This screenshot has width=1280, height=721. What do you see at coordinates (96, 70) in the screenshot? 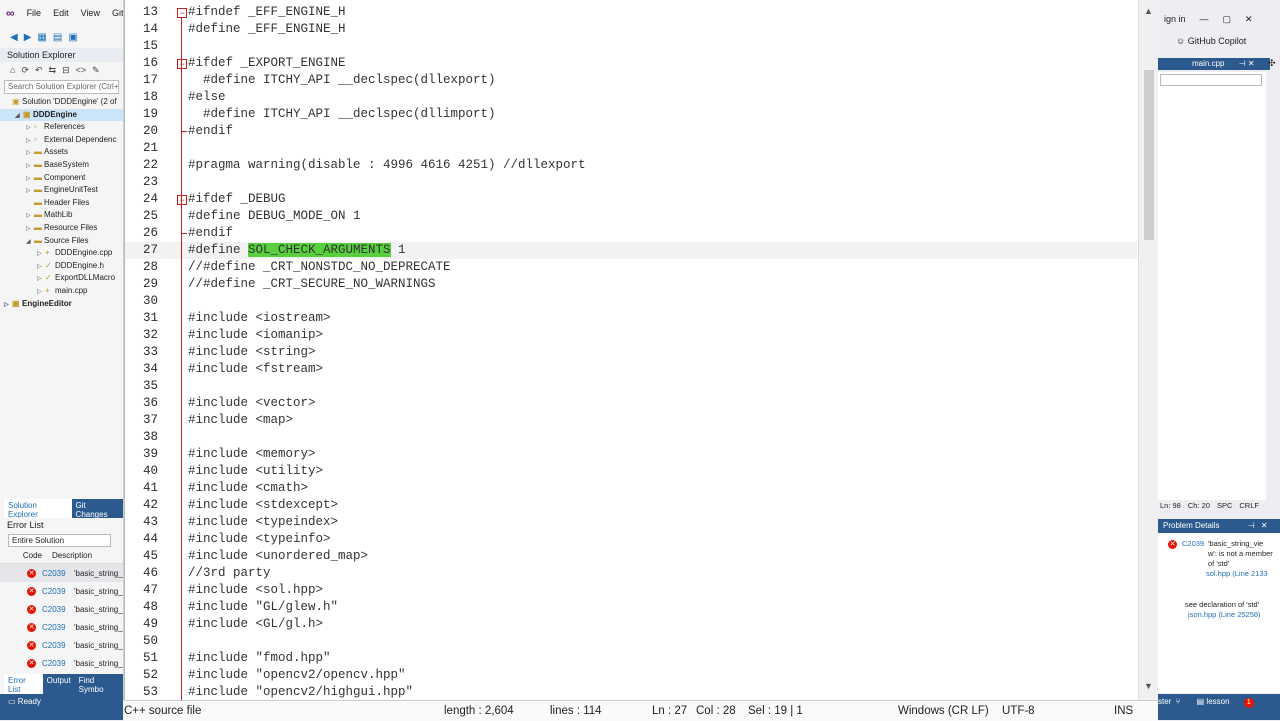
I see `wrench-icon: ✎` at bounding box center [96, 70].